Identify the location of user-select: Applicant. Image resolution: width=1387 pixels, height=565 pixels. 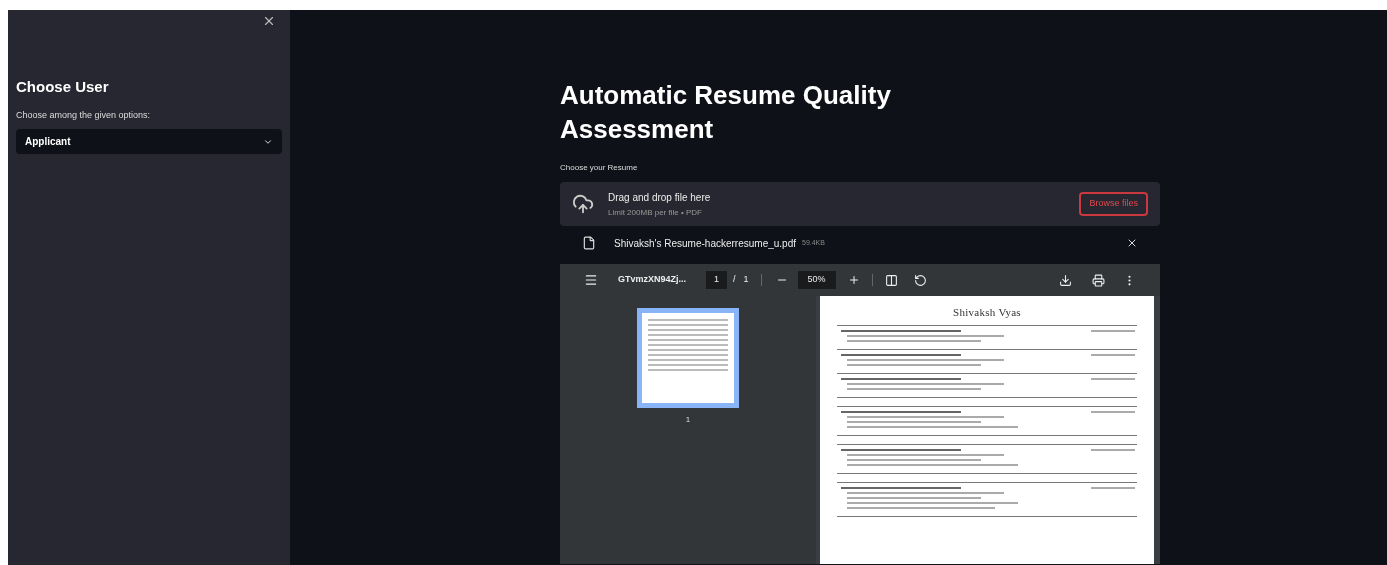
(149, 141).